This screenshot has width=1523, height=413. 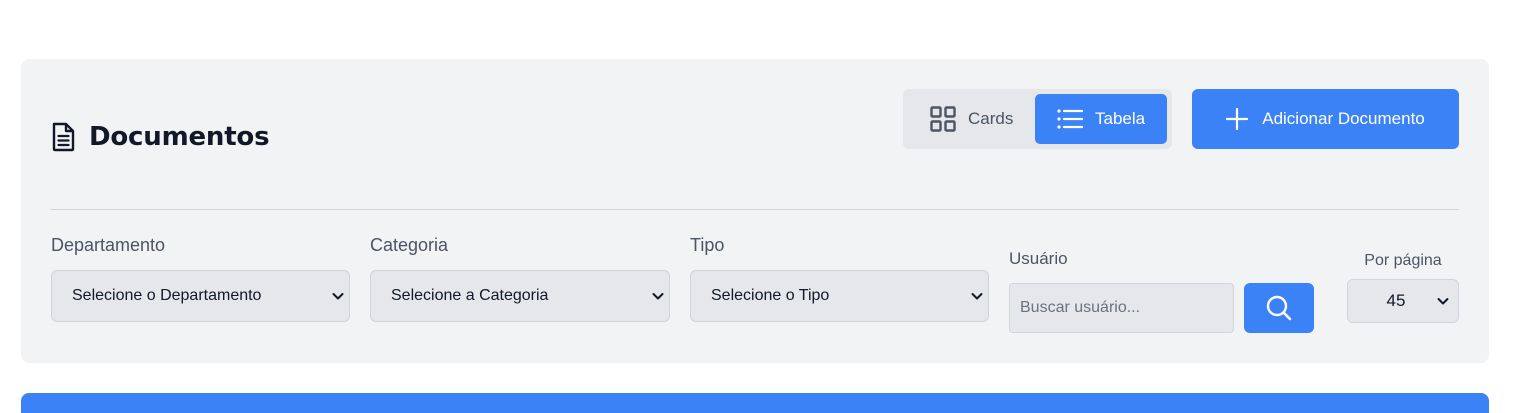 I want to click on usuario-label: Usuário, so click(x=1038, y=258).